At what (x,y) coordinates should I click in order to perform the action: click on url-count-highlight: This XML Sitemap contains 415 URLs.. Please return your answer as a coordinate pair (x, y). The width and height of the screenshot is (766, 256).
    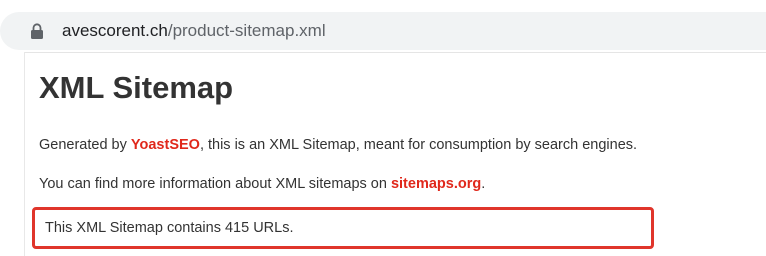
    Looking at the image, I should click on (343, 228).